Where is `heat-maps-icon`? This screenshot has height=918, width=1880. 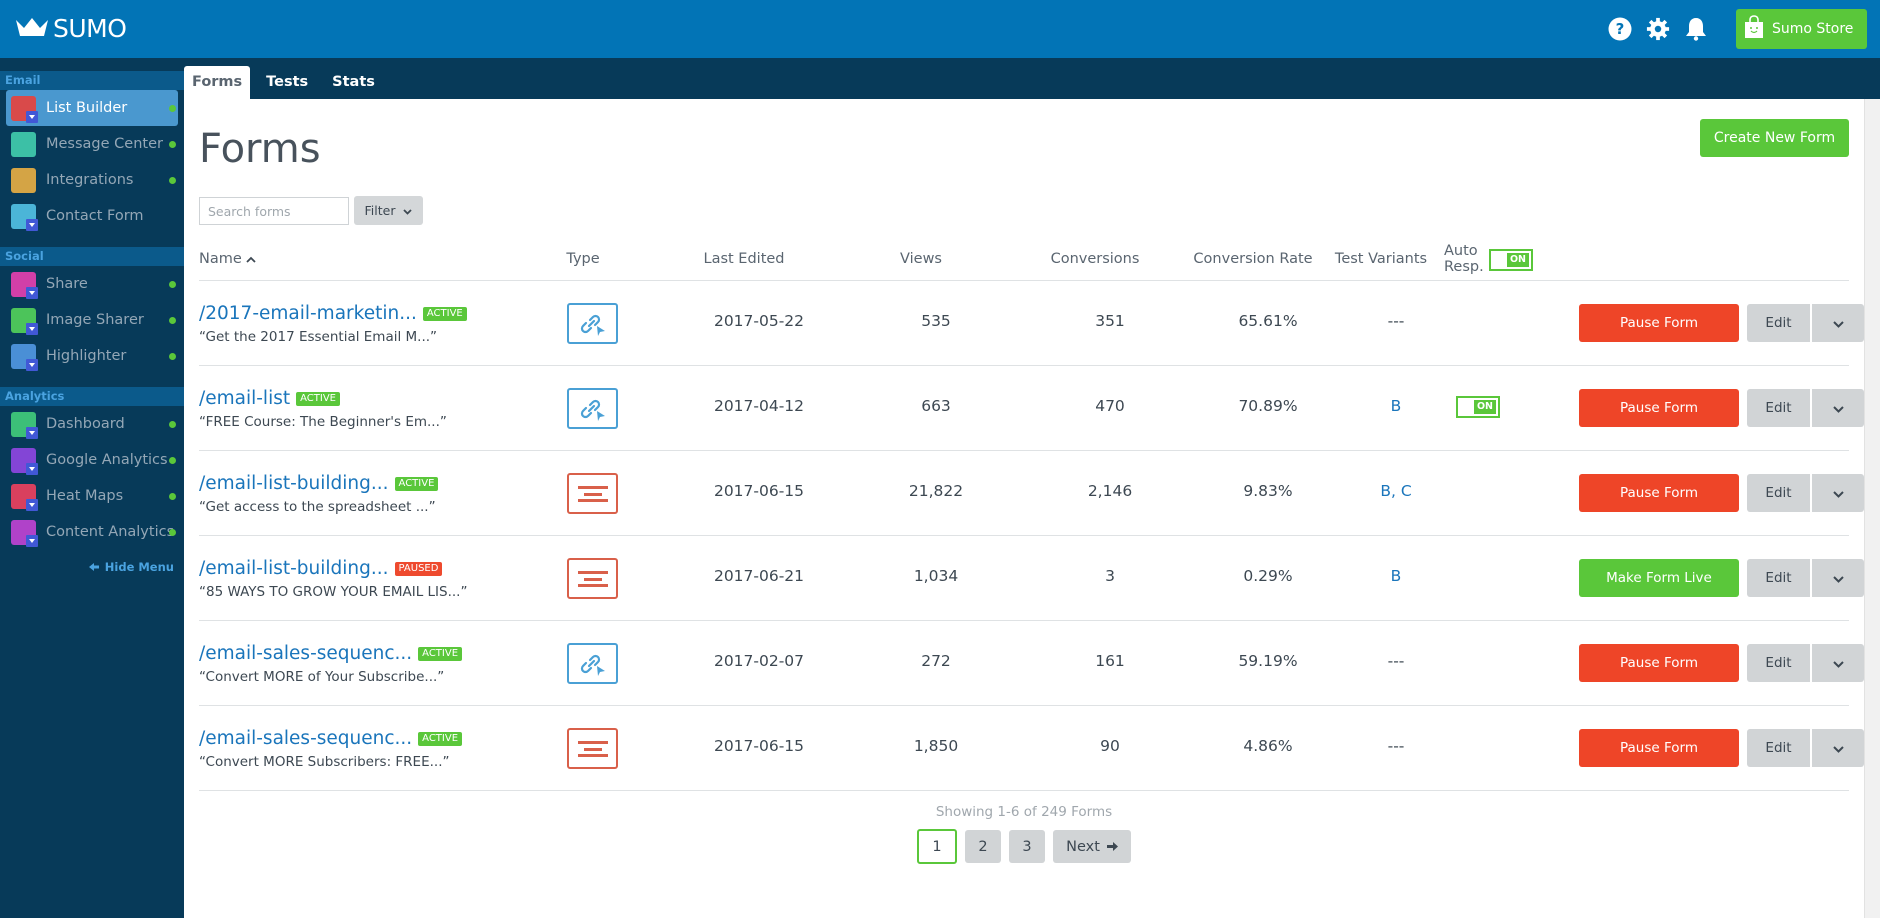
heat-maps-icon is located at coordinates (24, 497).